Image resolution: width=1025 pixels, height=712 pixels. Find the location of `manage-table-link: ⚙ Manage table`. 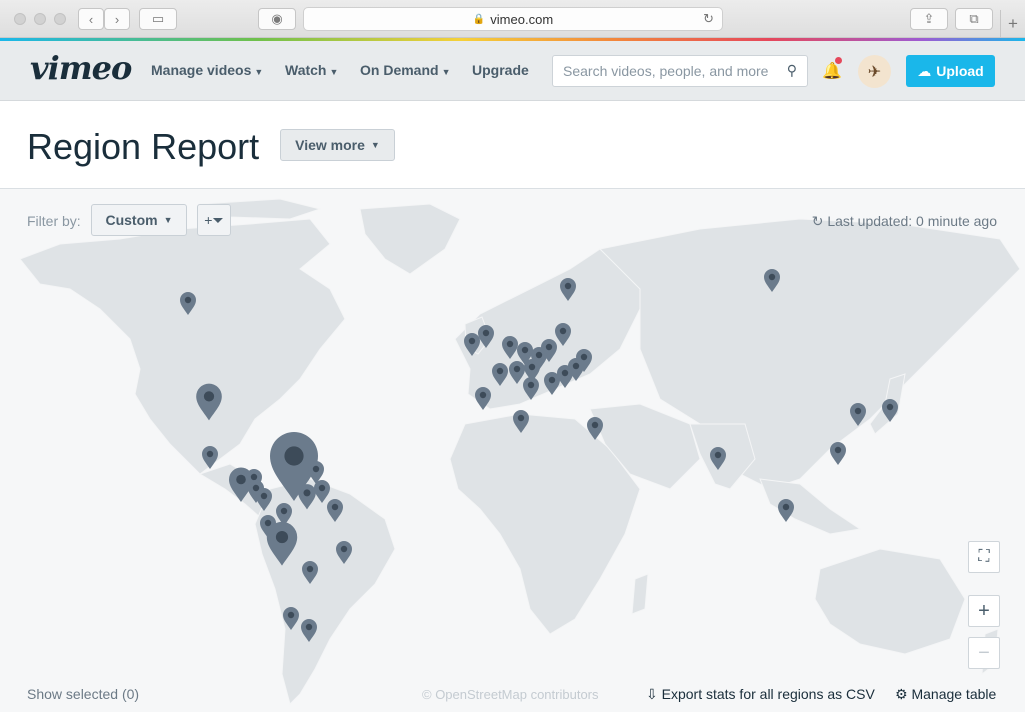

manage-table-link: ⚙ Manage table is located at coordinates (945, 694).